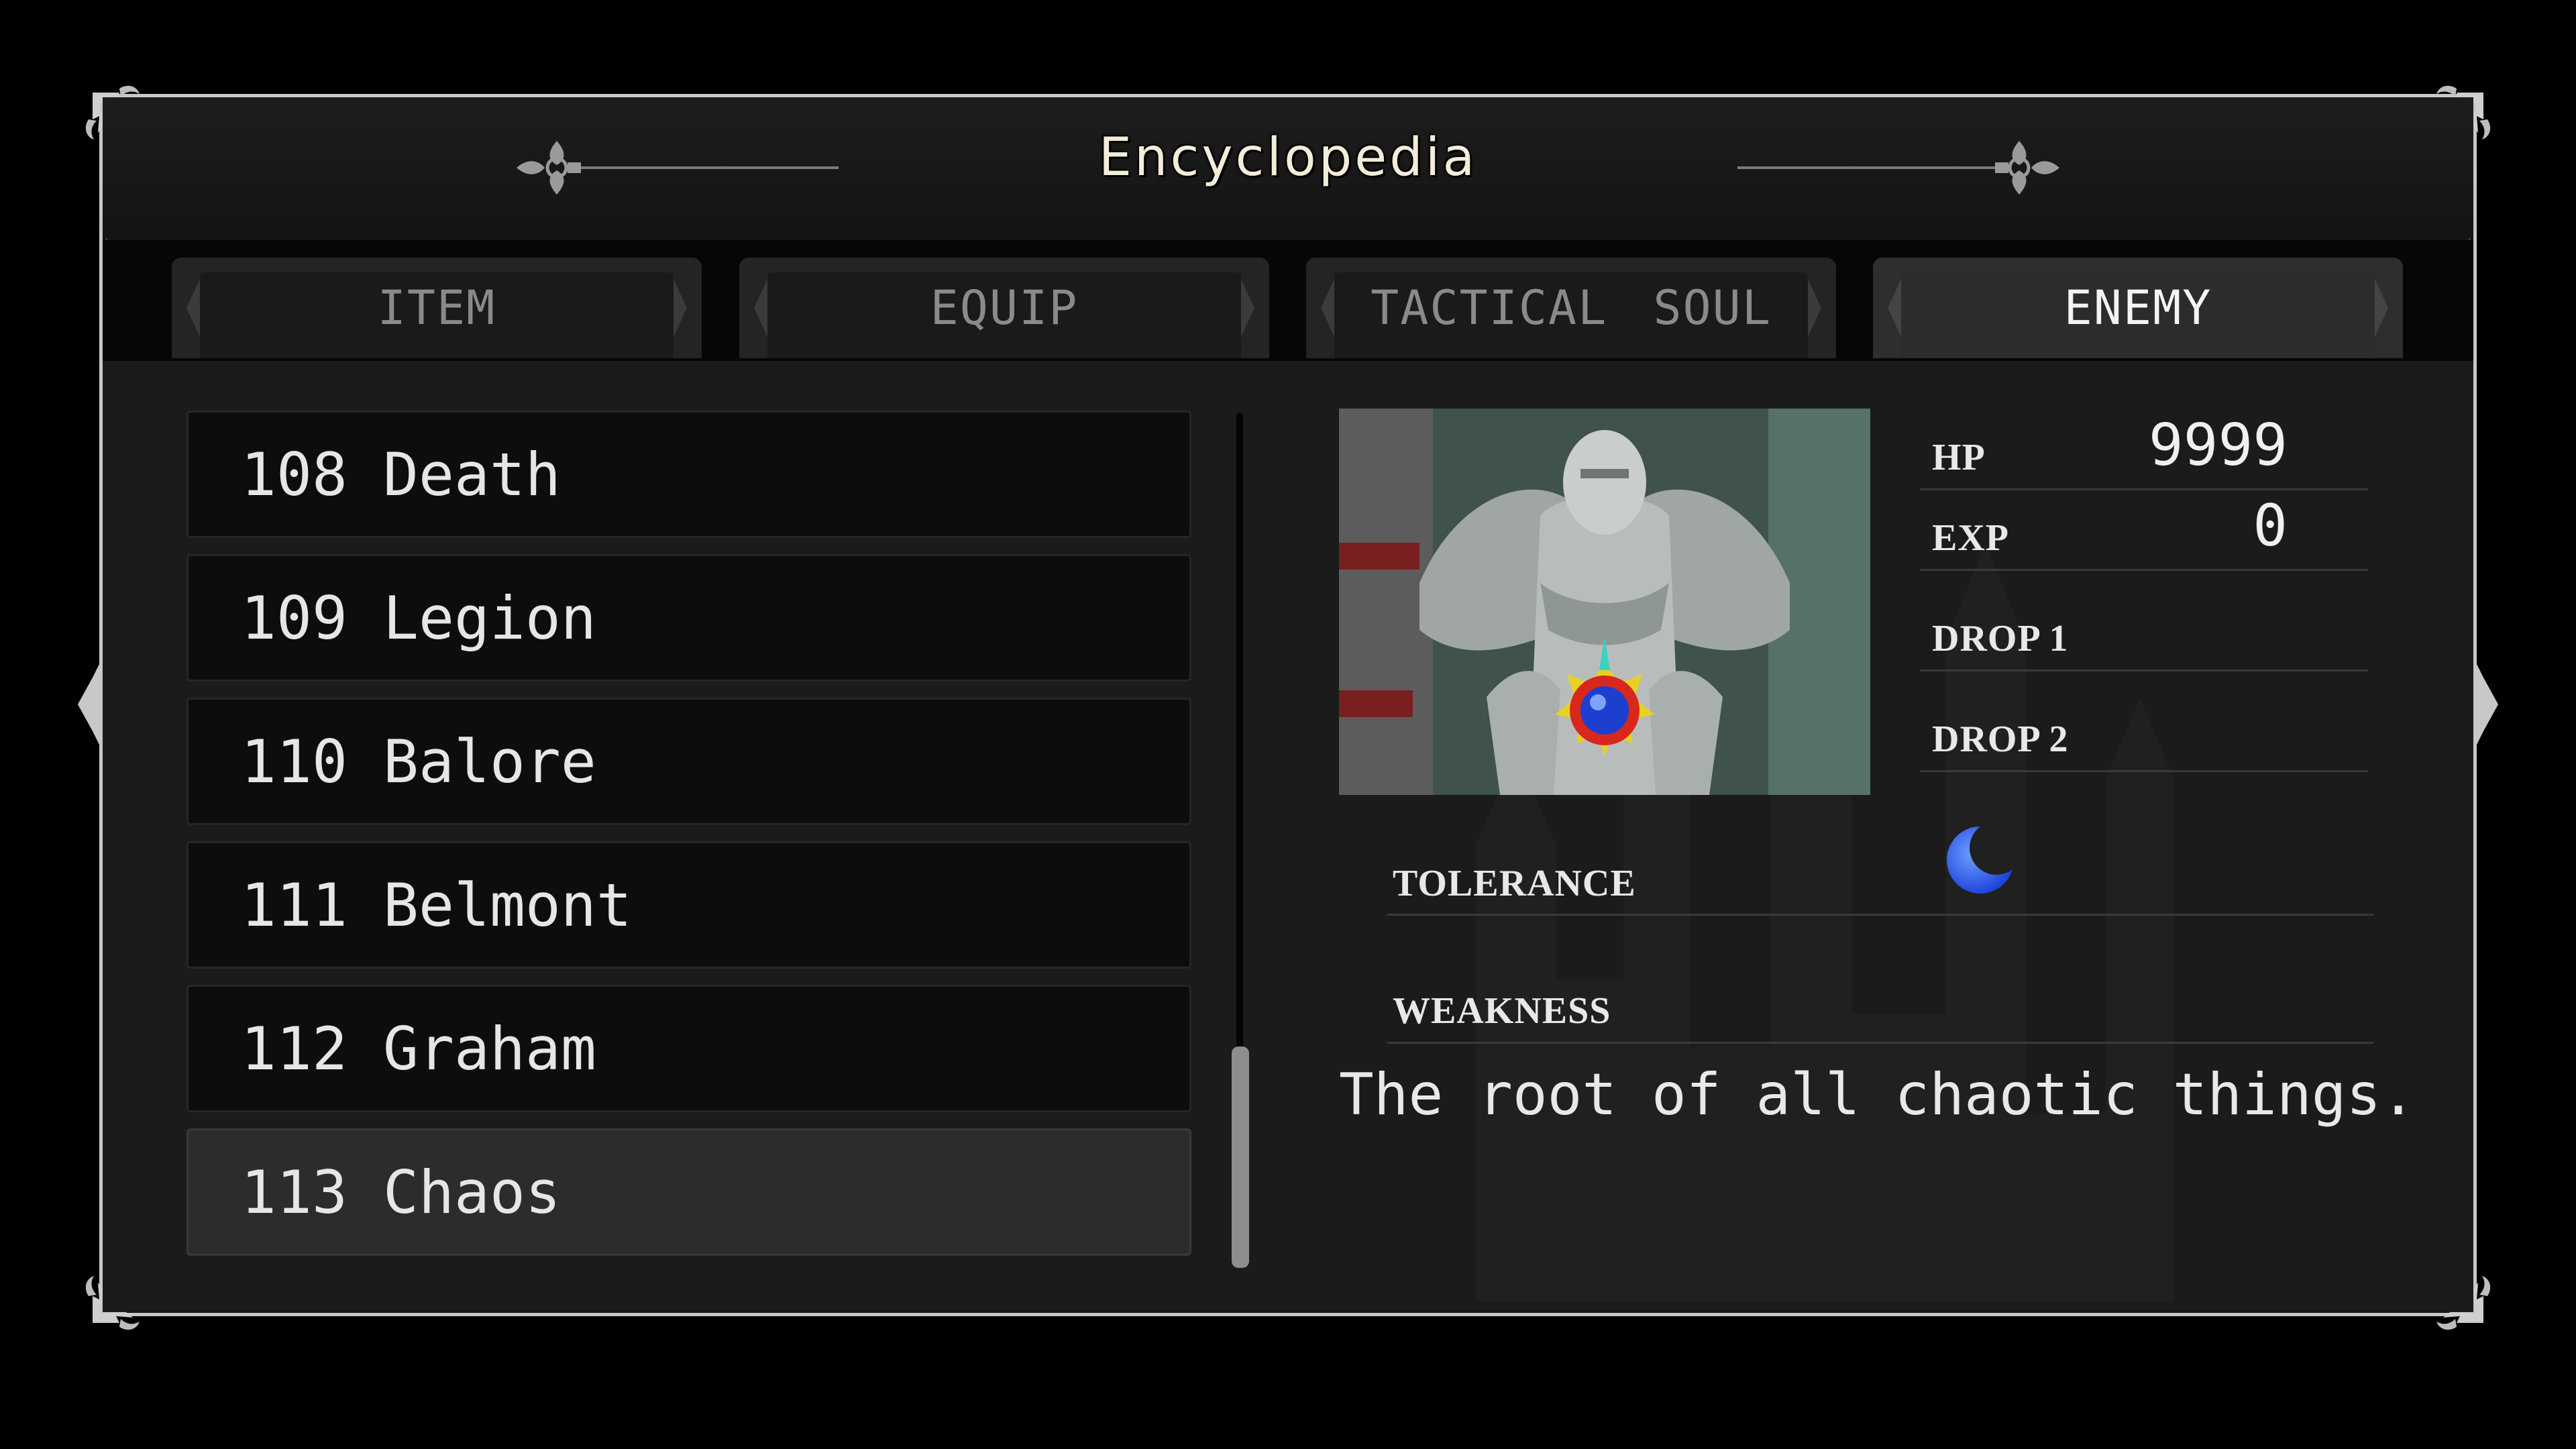 The width and height of the screenshot is (2576, 1449). What do you see at coordinates (294, 1192) in the screenshot?
I see `enemy-number: 113` at bounding box center [294, 1192].